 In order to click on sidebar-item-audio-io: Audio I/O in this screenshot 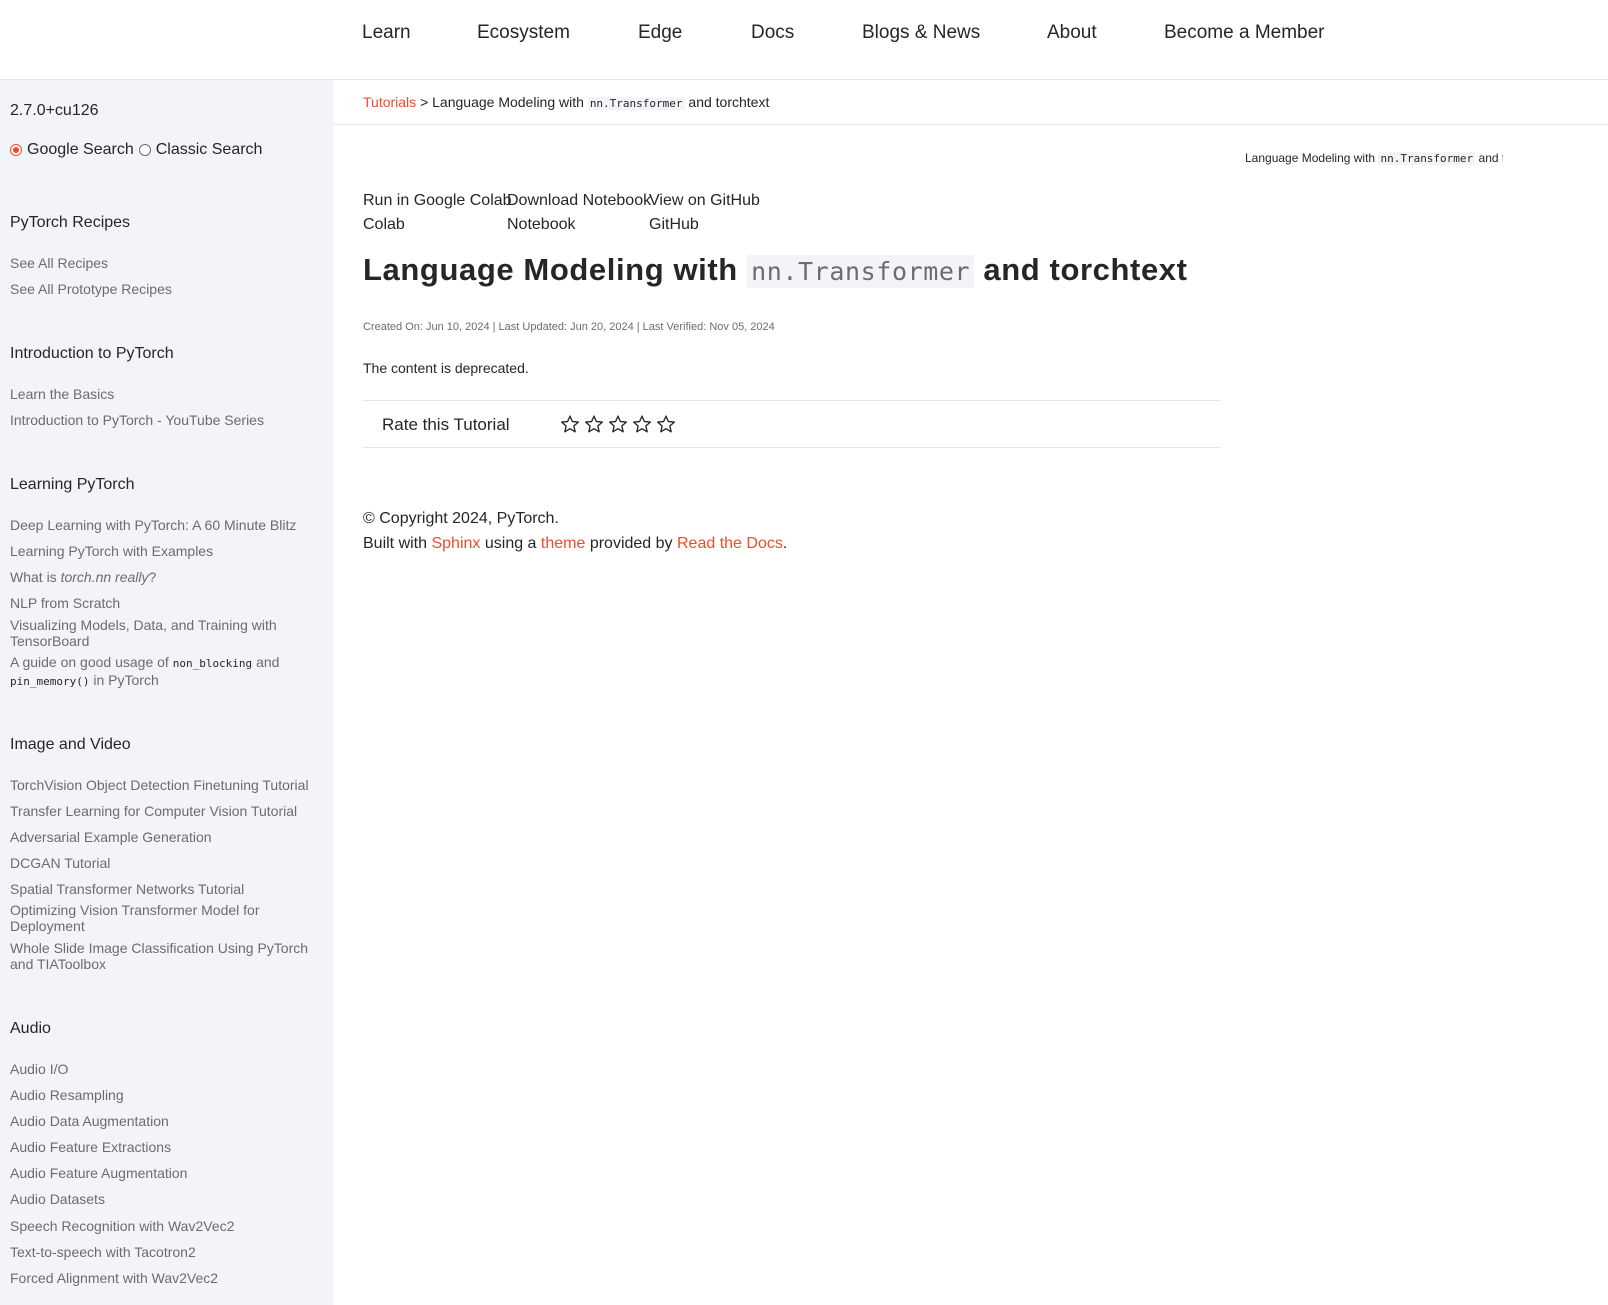, I will do `click(165, 1069)`.